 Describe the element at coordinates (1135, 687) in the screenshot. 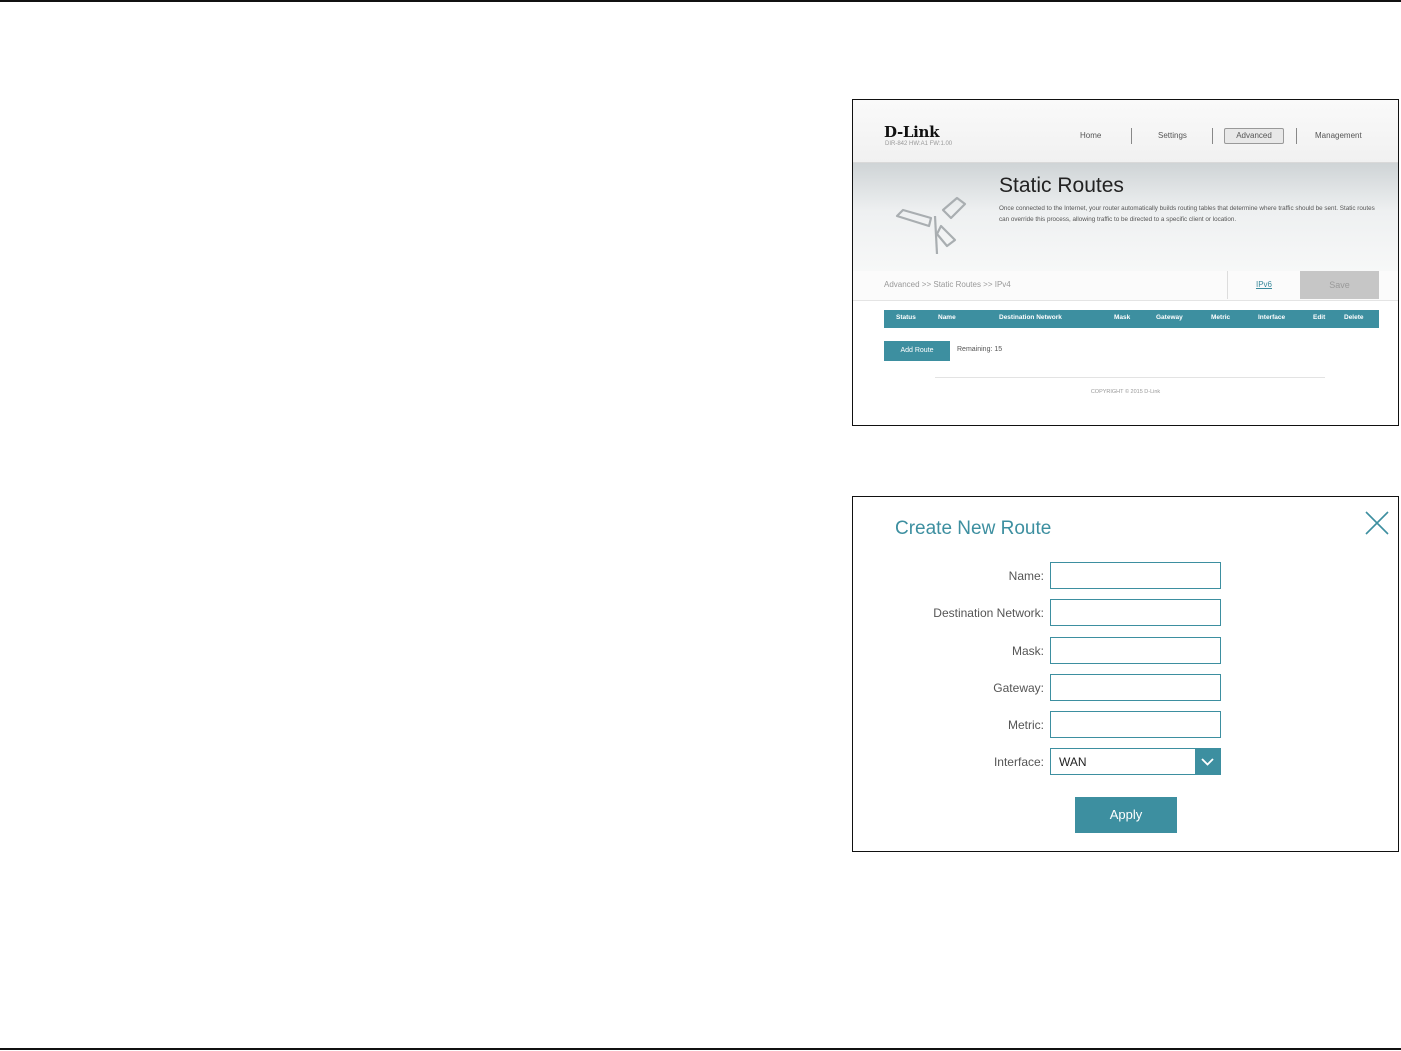

I see `gateway-input` at that location.